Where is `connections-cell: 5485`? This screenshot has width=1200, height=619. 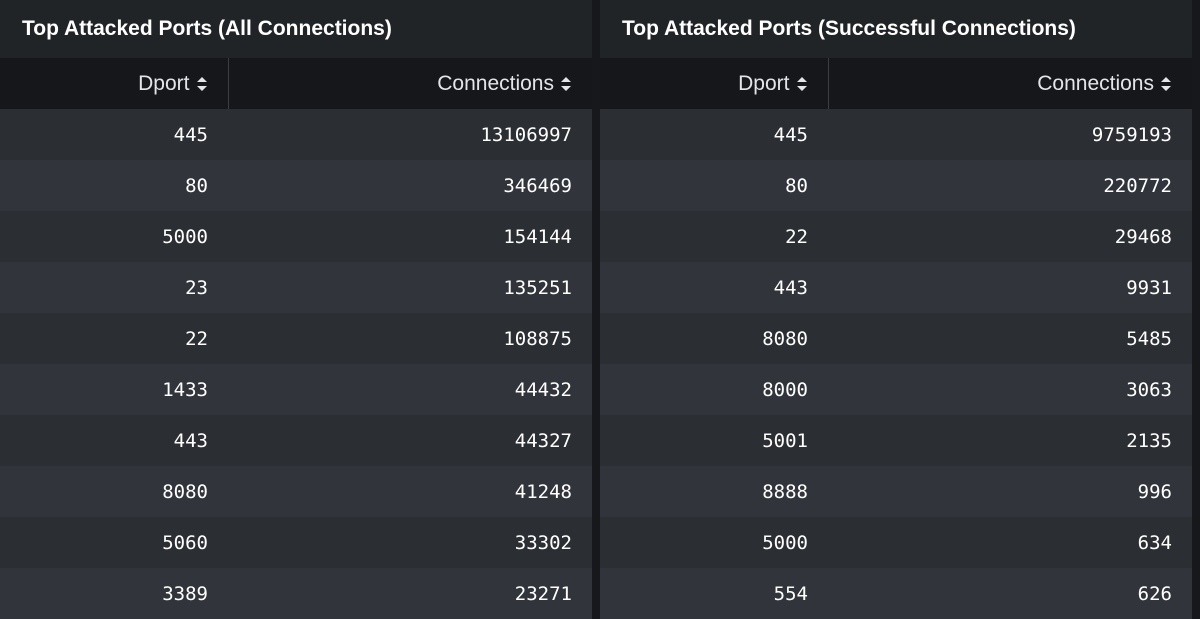
connections-cell: 5485 is located at coordinates (1149, 338).